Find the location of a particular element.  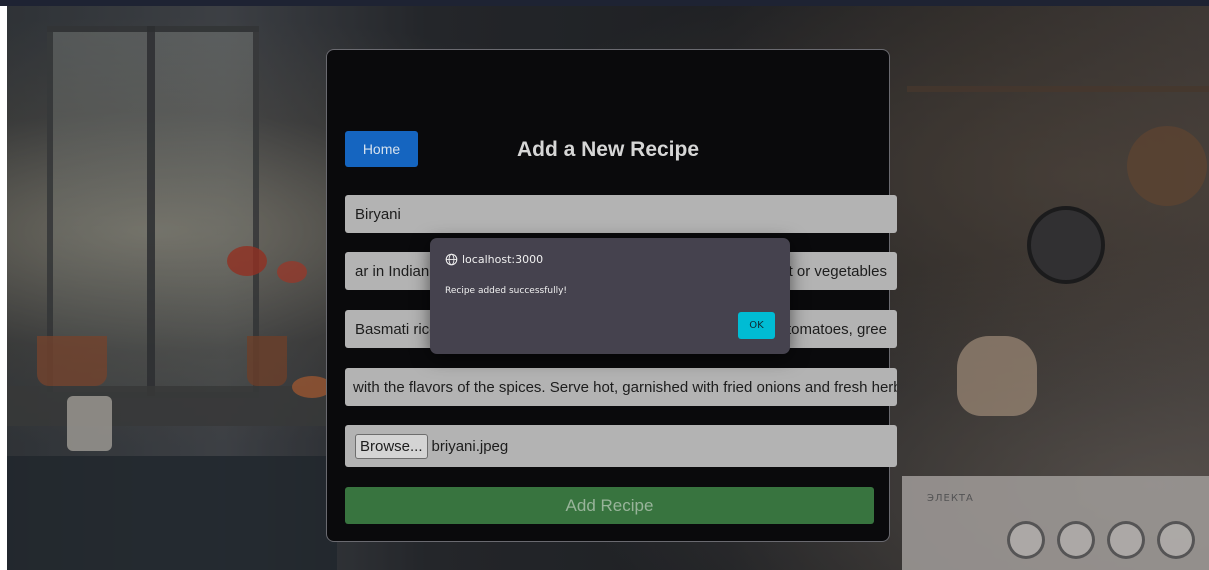

ingredients-visible-left: Basmati rice is located at coordinates (396, 329).